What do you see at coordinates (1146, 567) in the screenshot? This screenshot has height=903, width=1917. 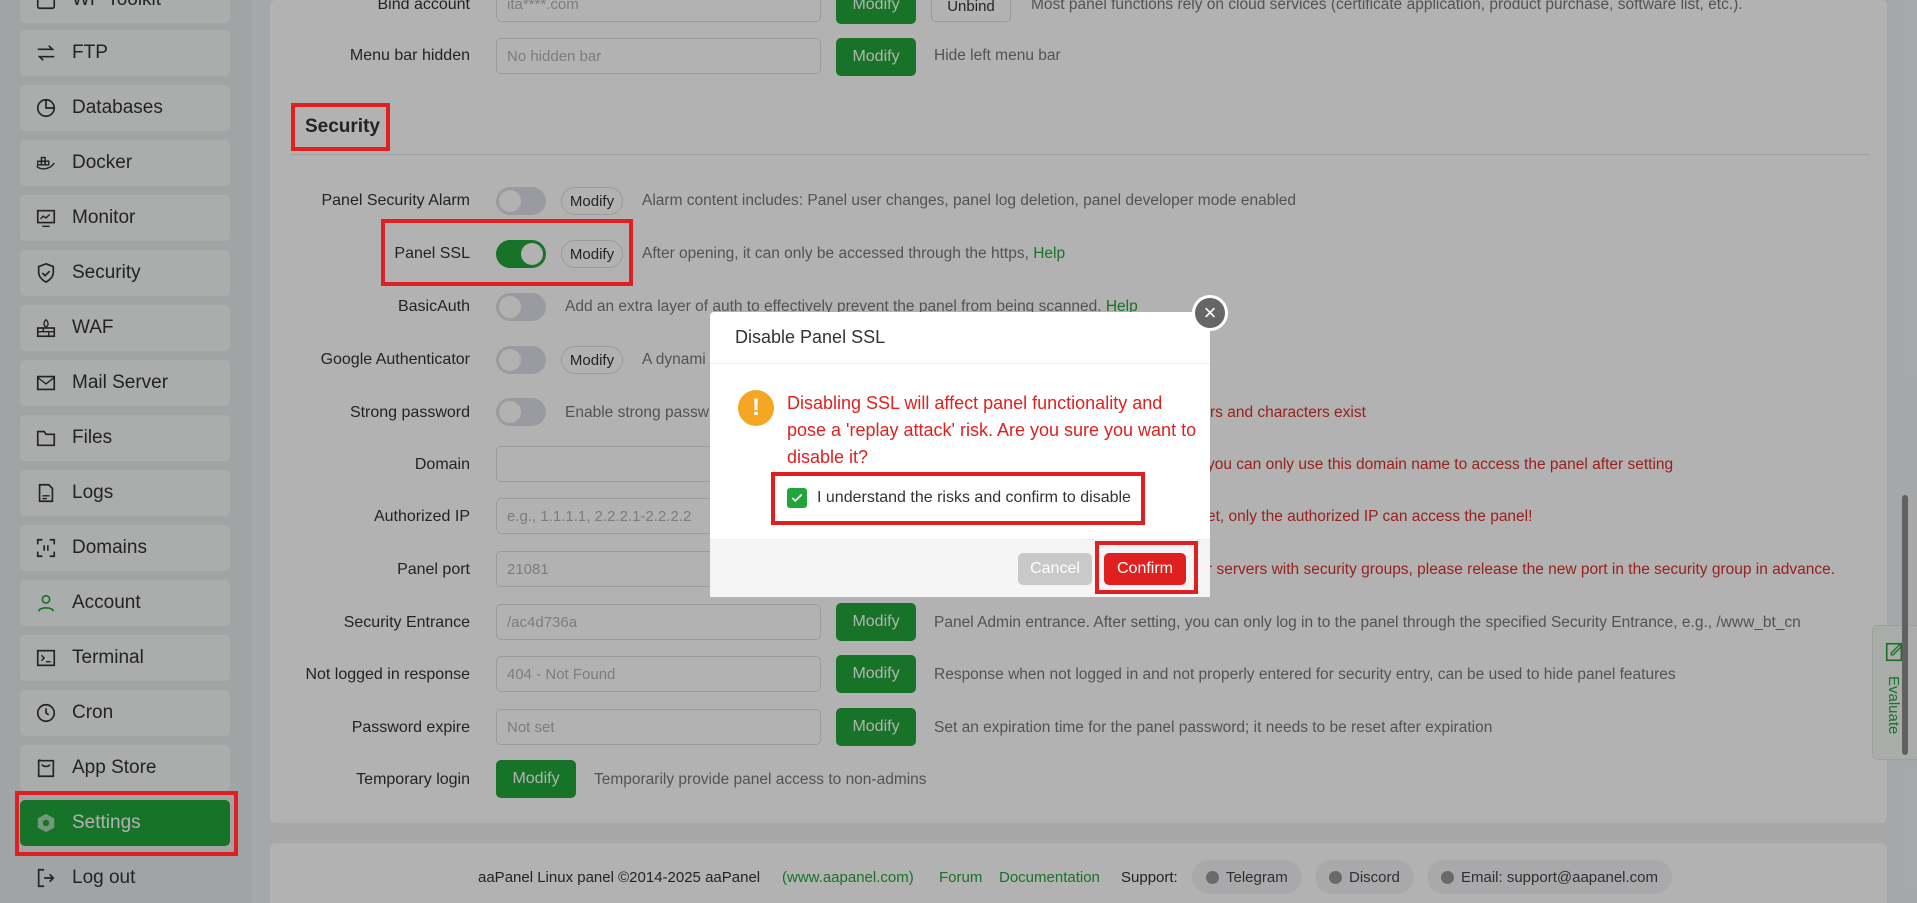 I see `highlight-confirm` at bounding box center [1146, 567].